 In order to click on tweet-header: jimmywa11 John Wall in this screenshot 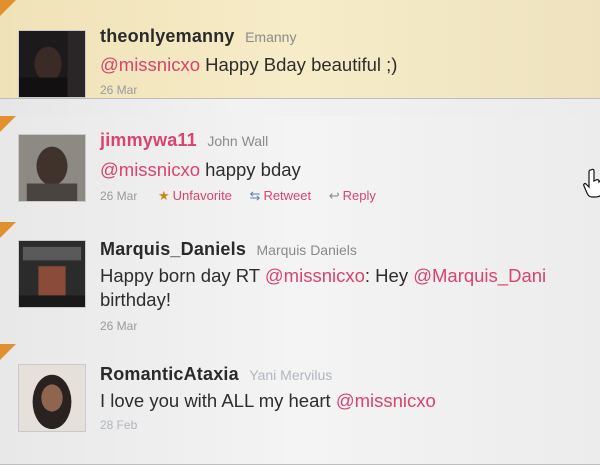, I will do `click(184, 140)`.